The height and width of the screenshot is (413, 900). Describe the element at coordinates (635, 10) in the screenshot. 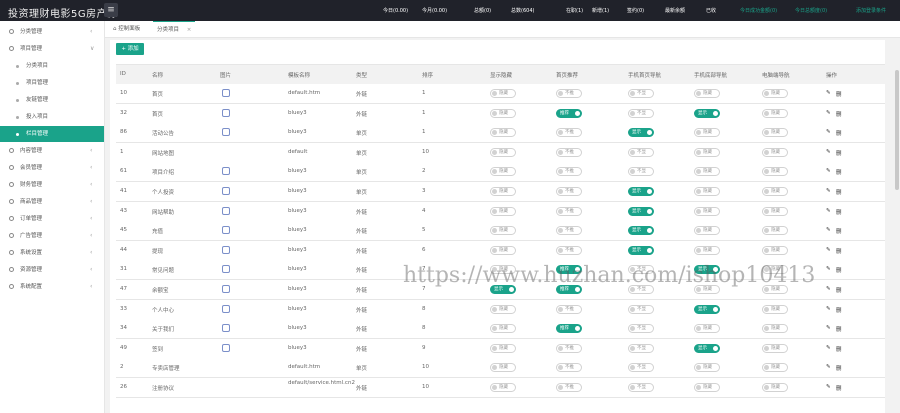

I see `top-stat: 签约(0)` at that location.